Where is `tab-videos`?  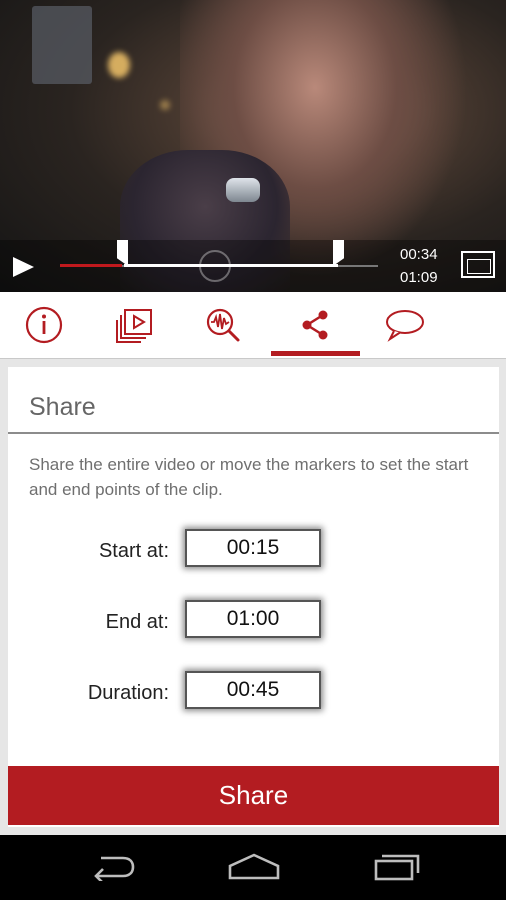 tab-videos is located at coordinates (135, 325).